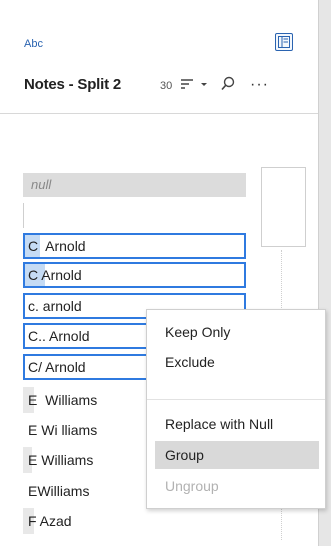  Describe the element at coordinates (59, 336) in the screenshot. I see `value-label: C.. Arnold` at that location.